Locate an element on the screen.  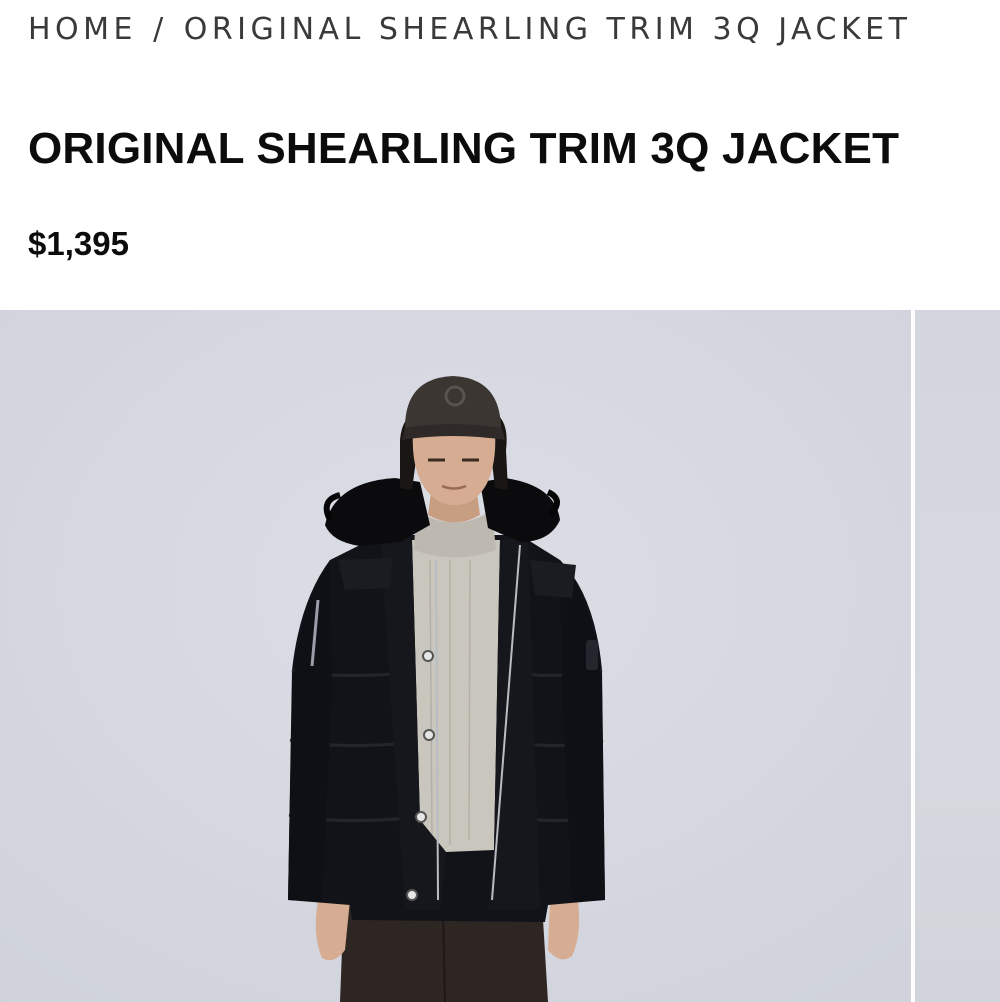
product-price: $1,395 is located at coordinates (78, 243).